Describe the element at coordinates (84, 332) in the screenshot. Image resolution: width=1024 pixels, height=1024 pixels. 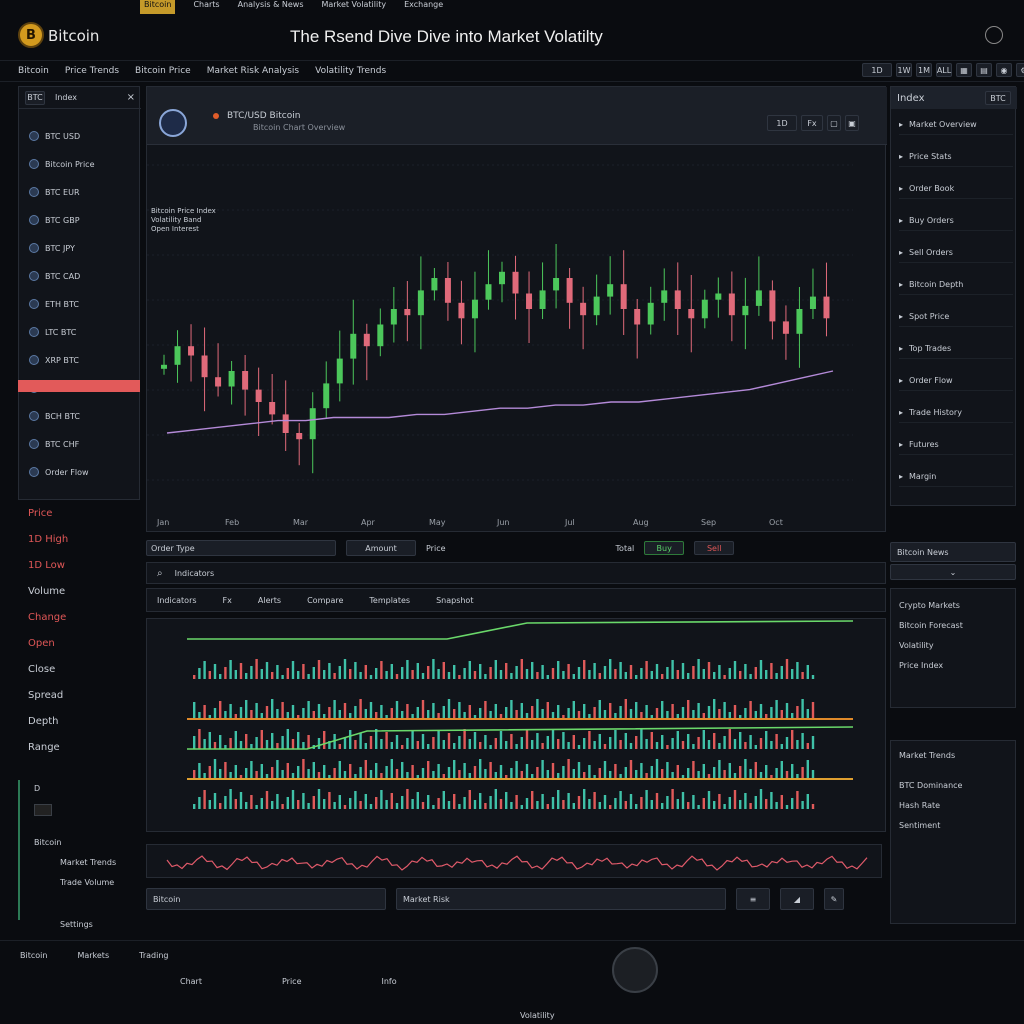
I see `sidebar-item: LTC BTC` at that location.